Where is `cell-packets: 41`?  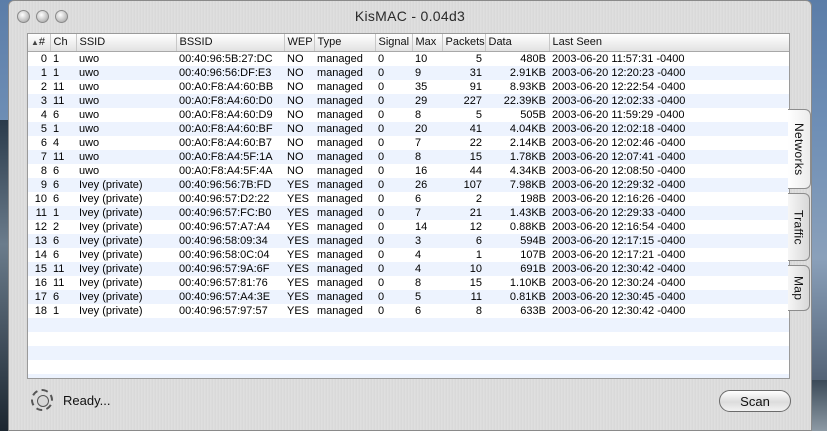 cell-packets: 41 is located at coordinates (463, 128).